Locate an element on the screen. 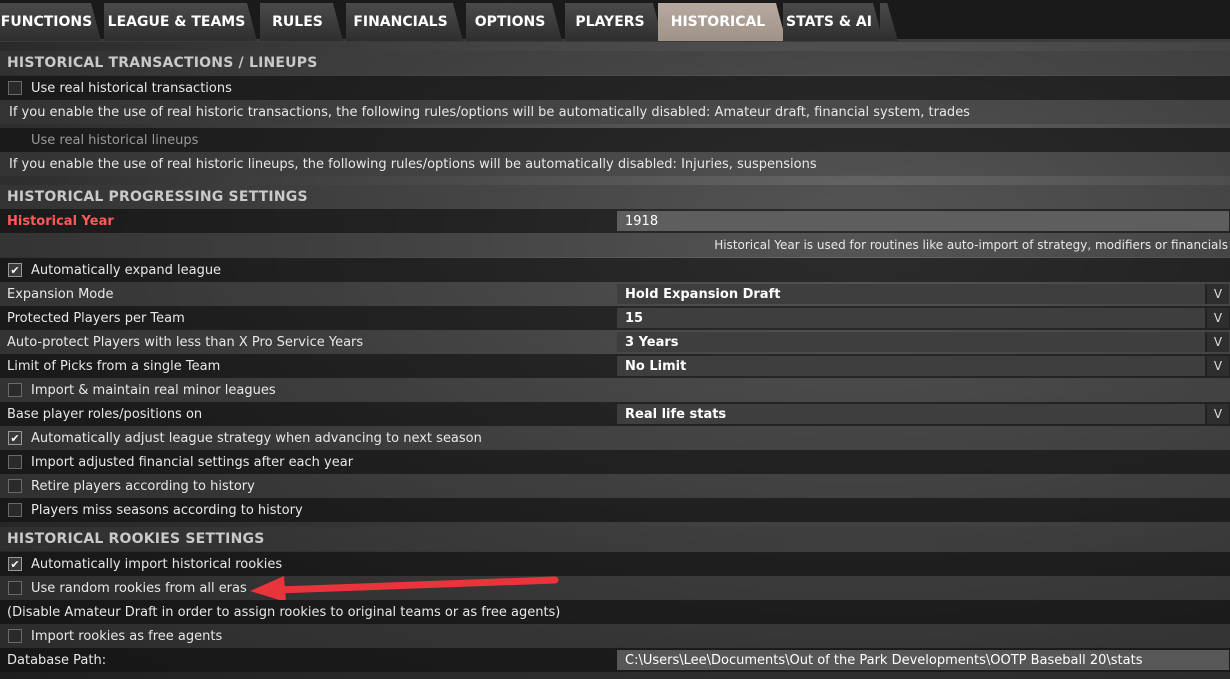 Image resolution: width=1230 pixels, height=679 pixels. retire-players-checkbox is located at coordinates (15, 486).